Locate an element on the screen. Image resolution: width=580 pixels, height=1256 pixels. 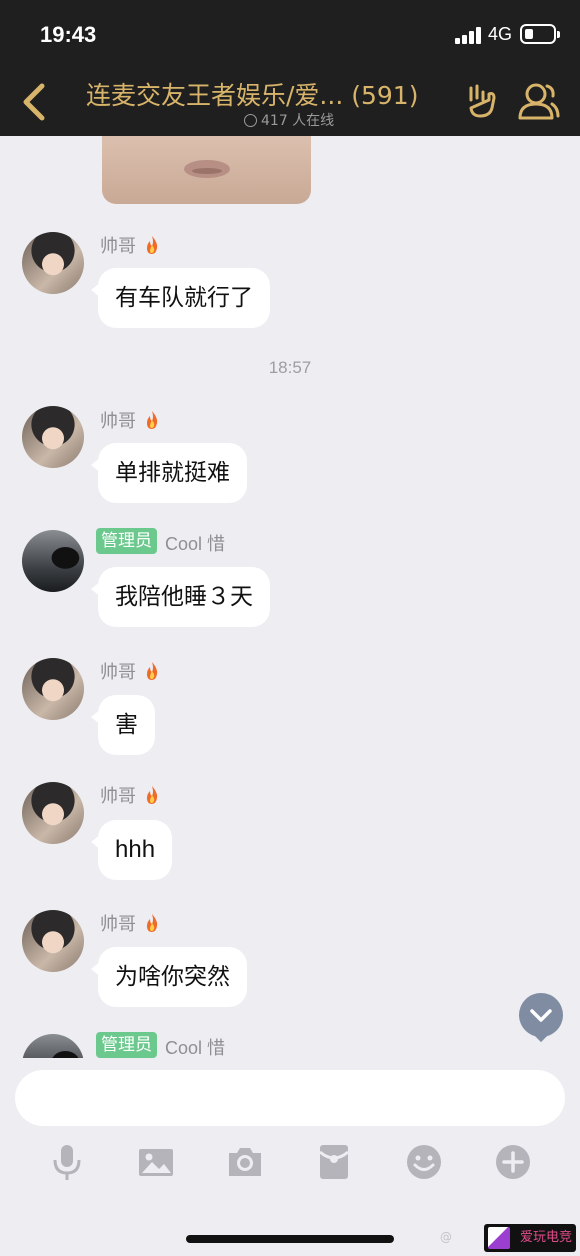
online-status: 417 人在线 is located at coordinates (289, 120).